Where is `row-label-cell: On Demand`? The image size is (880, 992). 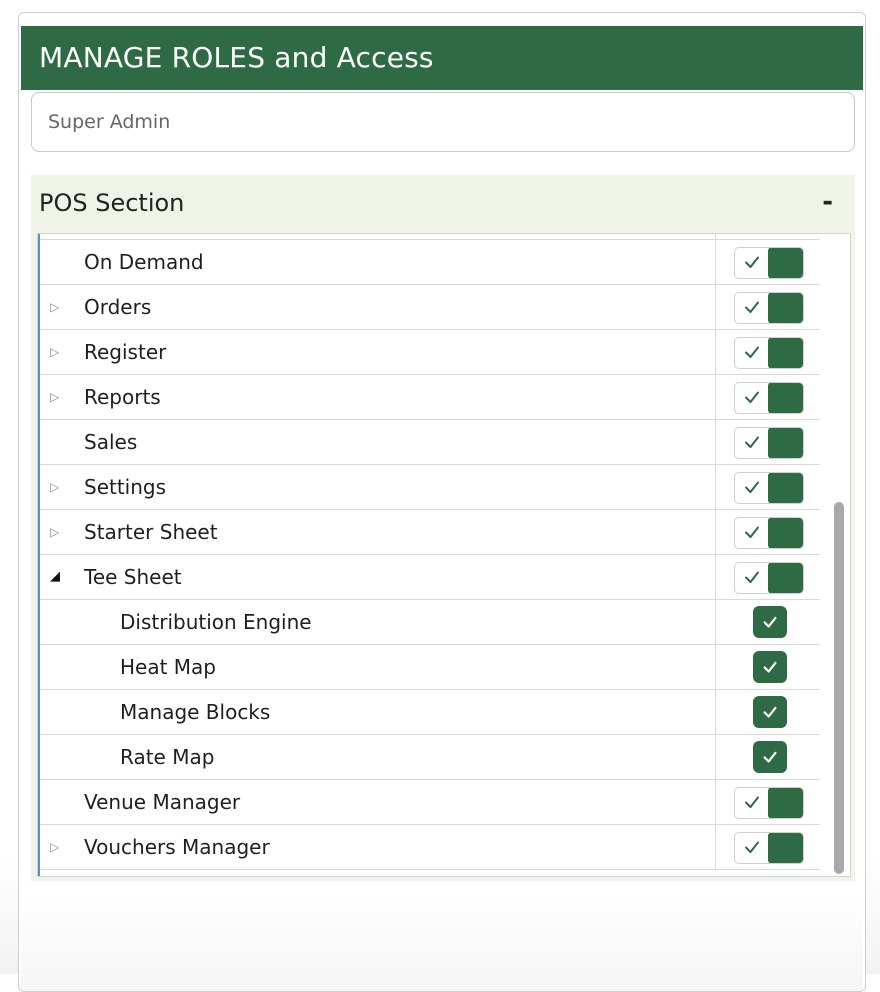 row-label-cell: On Demand is located at coordinates (378, 262).